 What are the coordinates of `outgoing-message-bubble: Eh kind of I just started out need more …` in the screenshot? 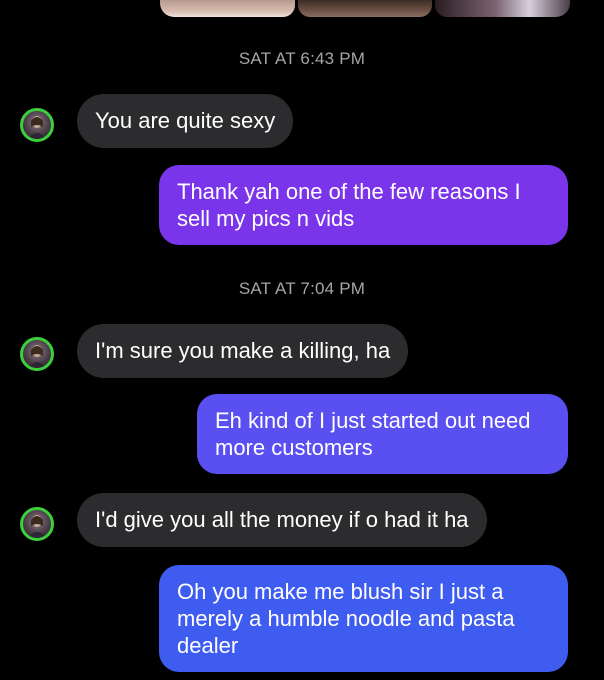 It's located at (382, 434).